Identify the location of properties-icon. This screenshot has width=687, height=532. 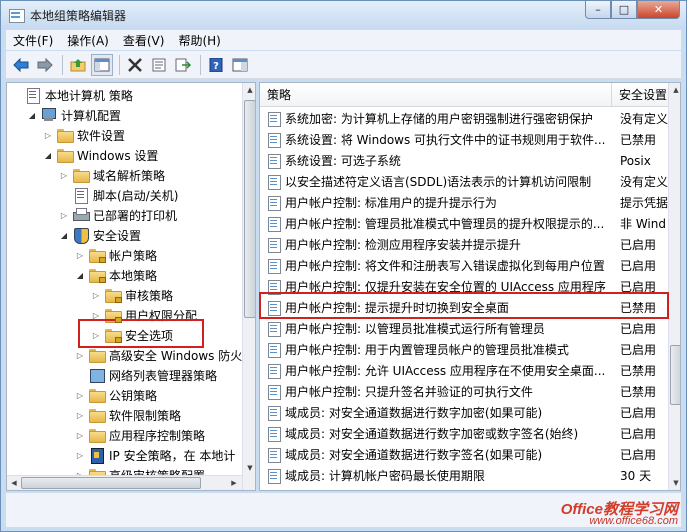
(159, 64).